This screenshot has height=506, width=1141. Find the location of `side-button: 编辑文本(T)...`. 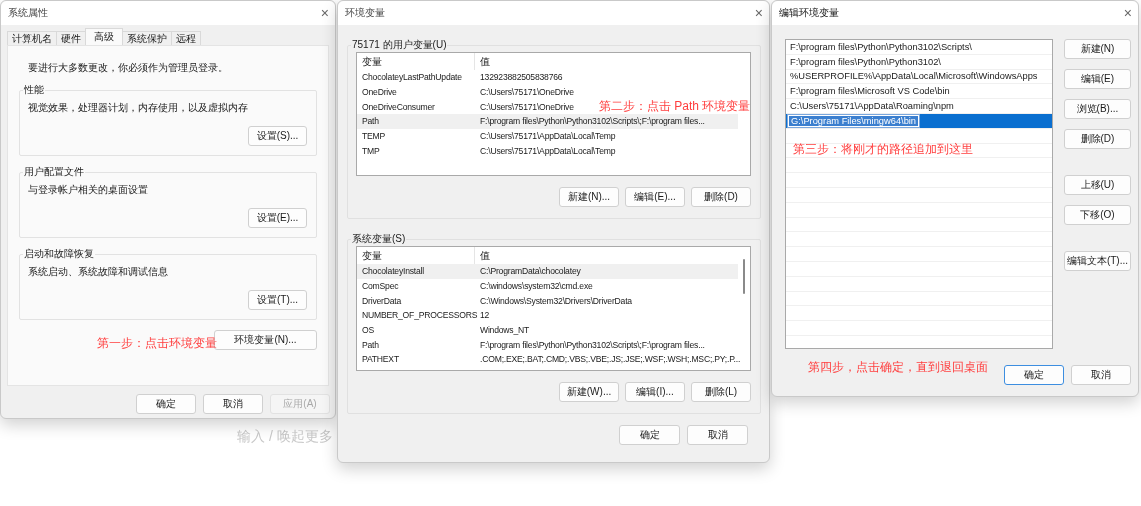

side-button: 编辑文本(T)... is located at coordinates (1097, 261).